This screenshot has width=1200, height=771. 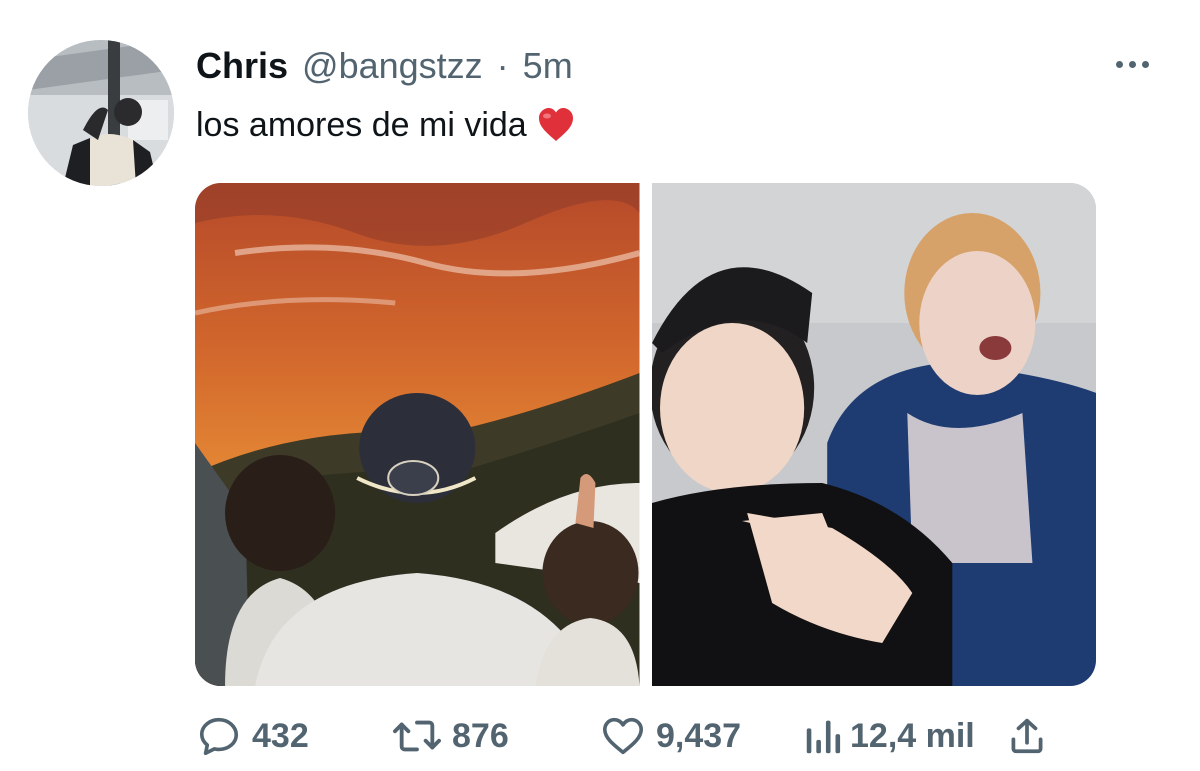 What do you see at coordinates (361, 125) in the screenshot?
I see `tweet-text: los amores de mi vida` at bounding box center [361, 125].